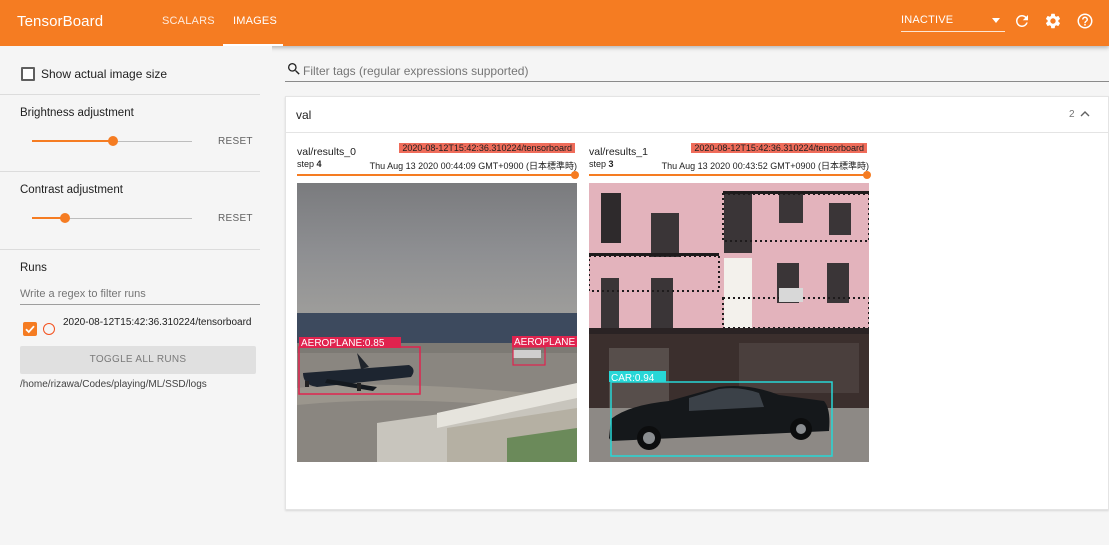  I want to click on check-icon, so click(30, 329).